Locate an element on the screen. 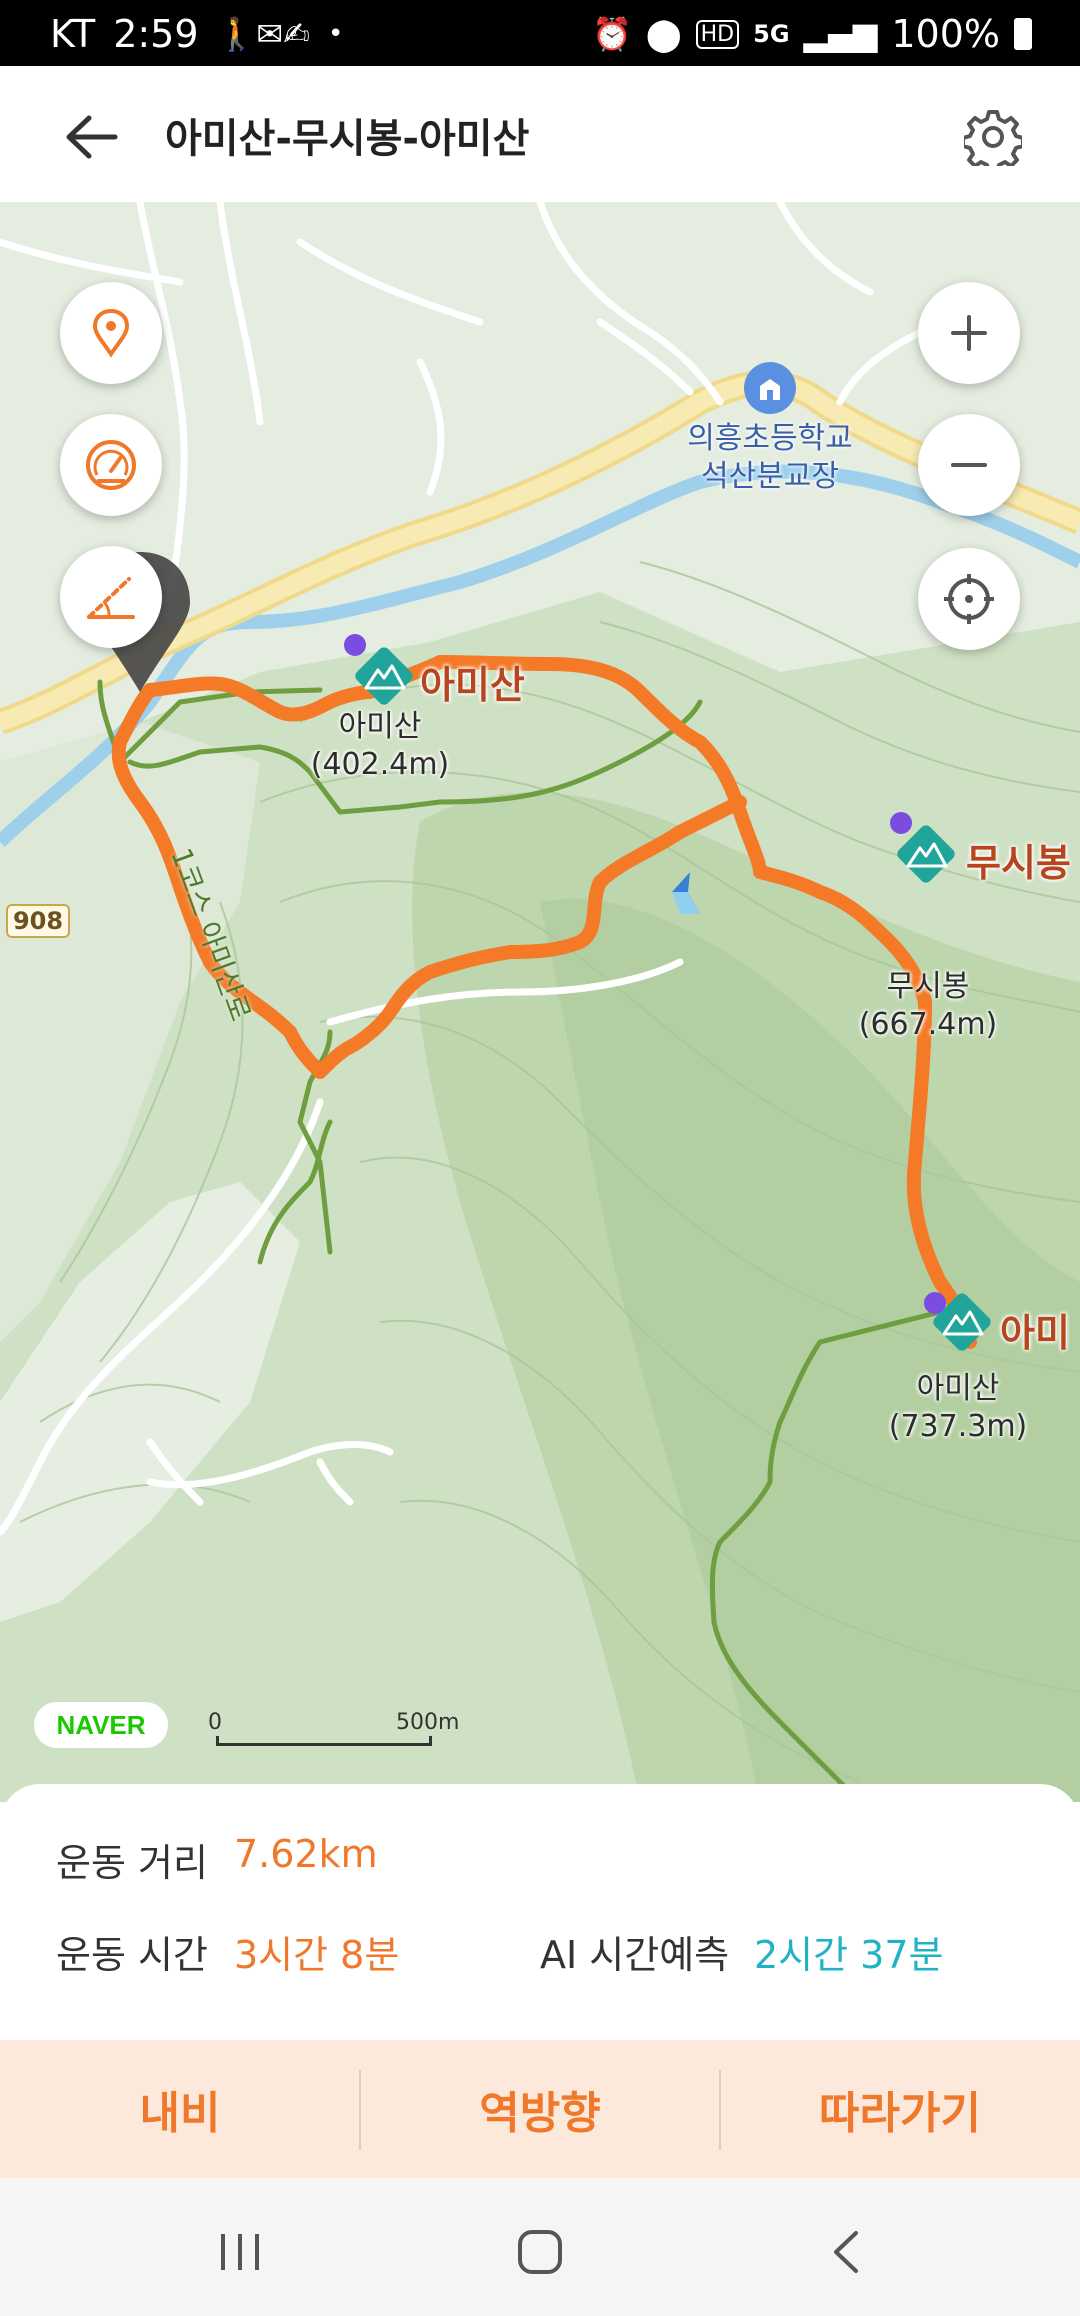  chevron-left-icon is located at coordinates (846, 2252).